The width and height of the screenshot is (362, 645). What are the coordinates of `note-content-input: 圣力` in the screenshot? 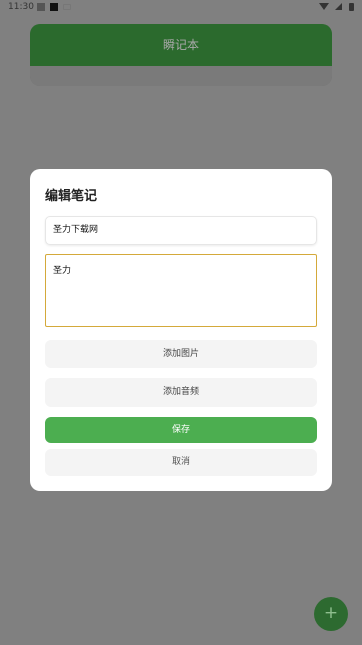 It's located at (181, 290).